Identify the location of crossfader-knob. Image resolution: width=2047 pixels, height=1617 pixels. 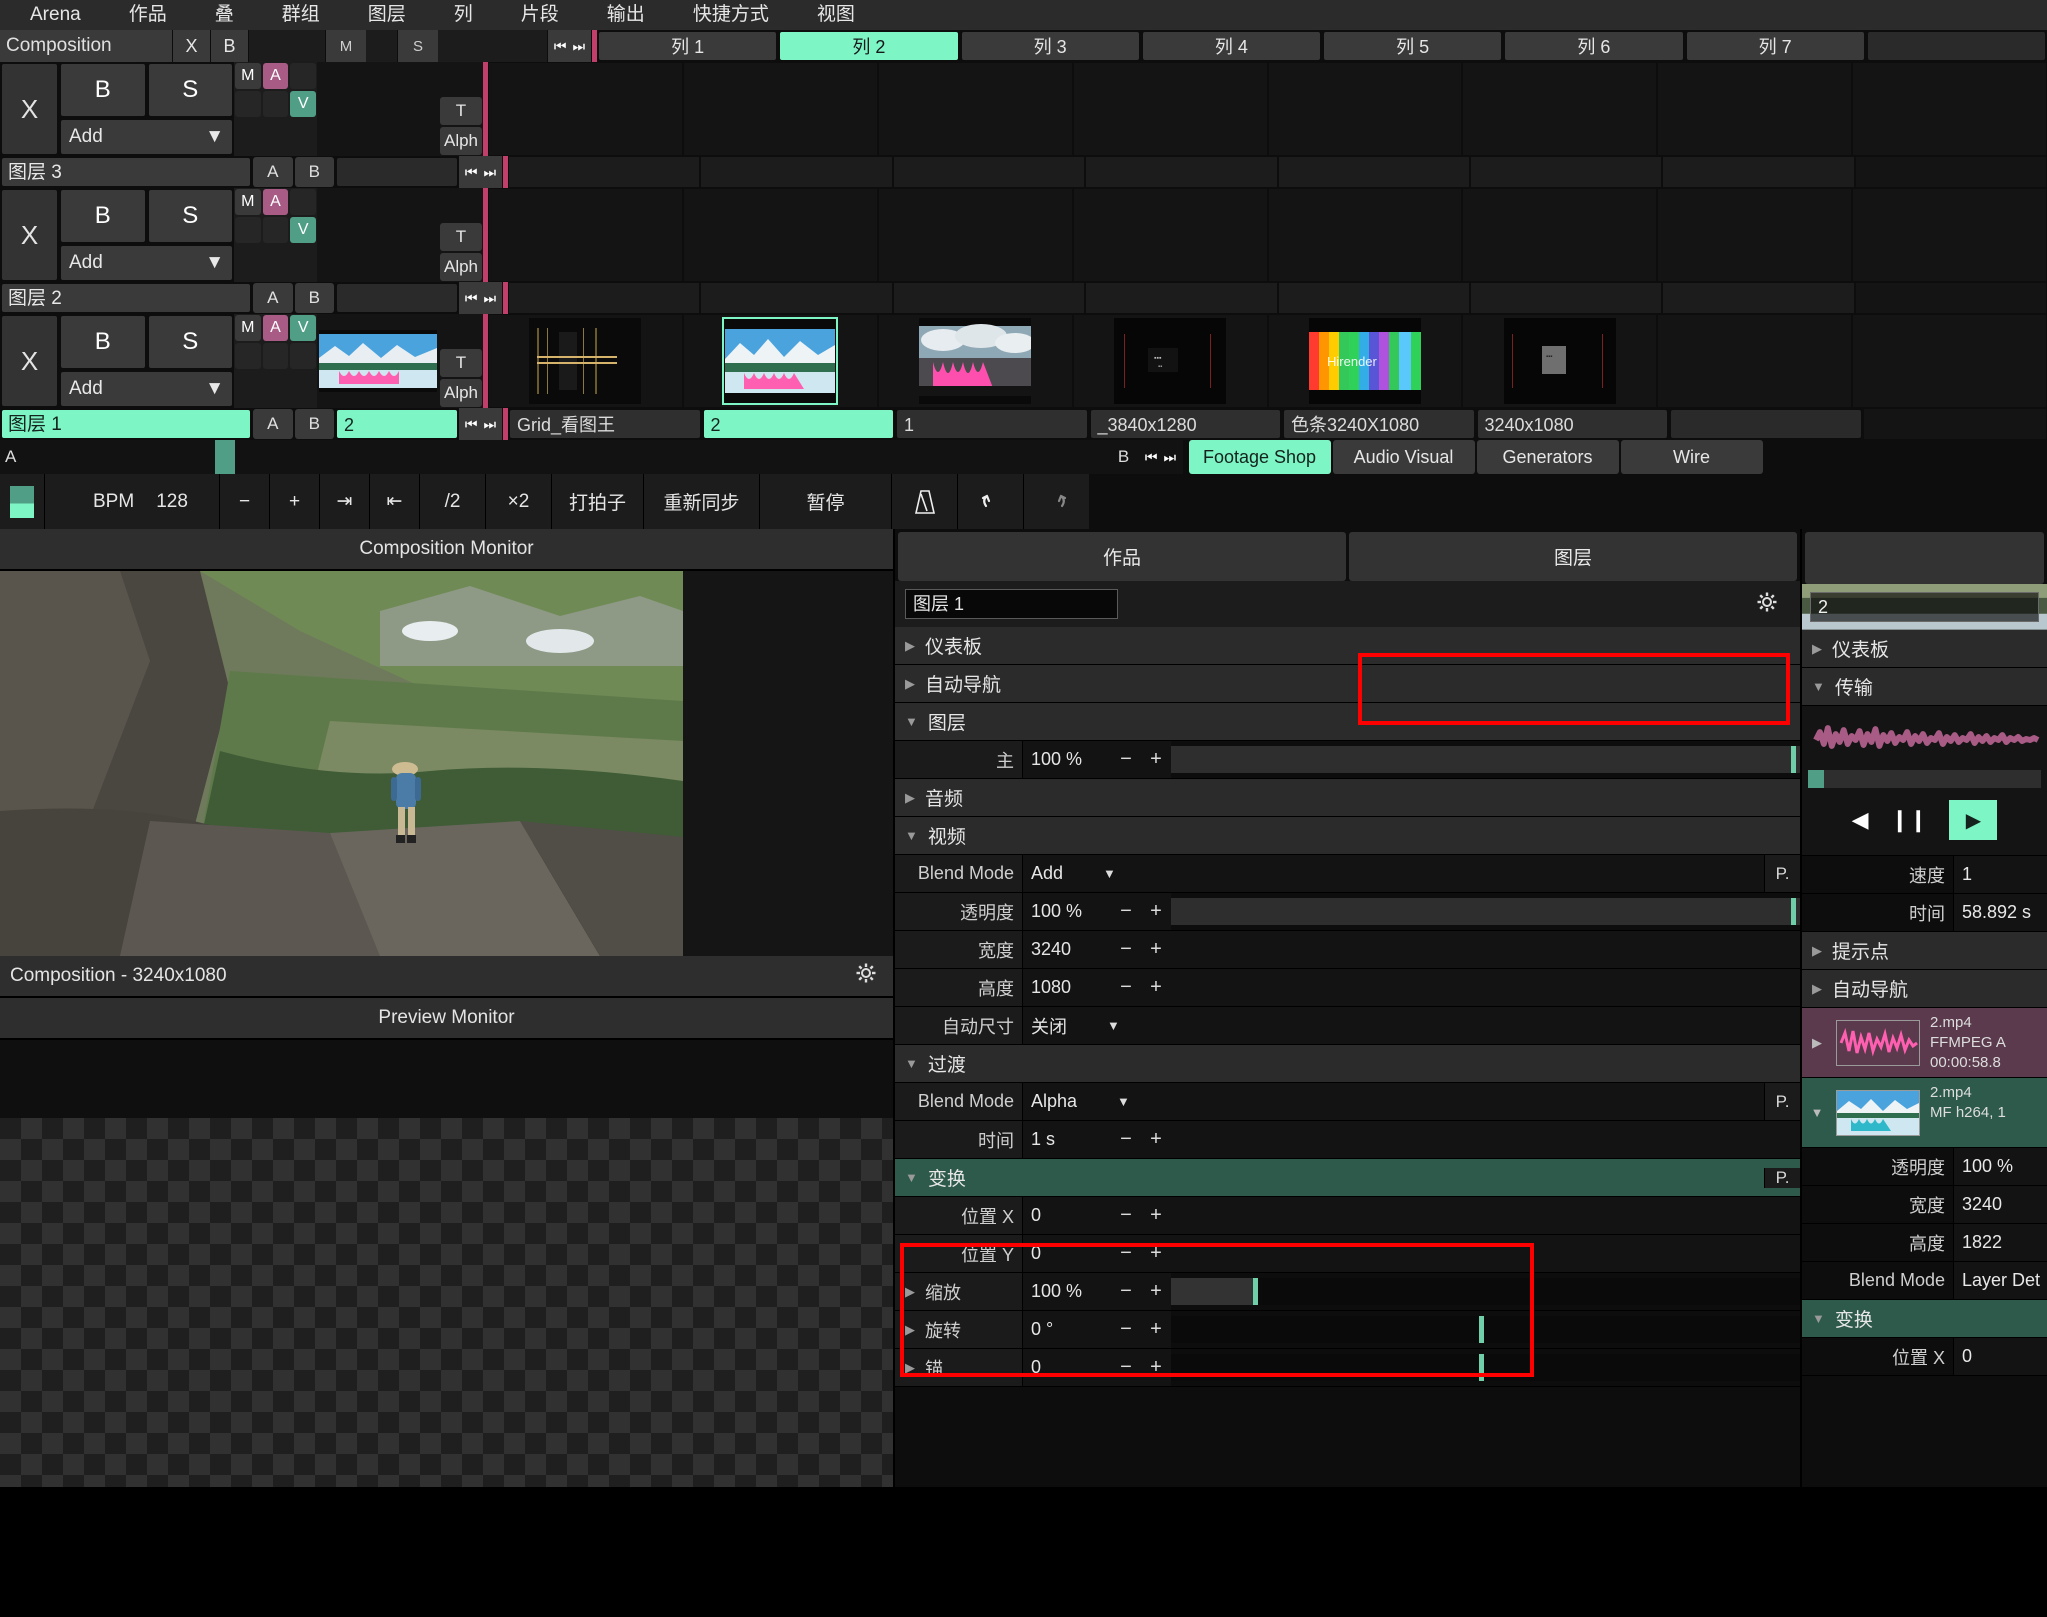
(225, 457).